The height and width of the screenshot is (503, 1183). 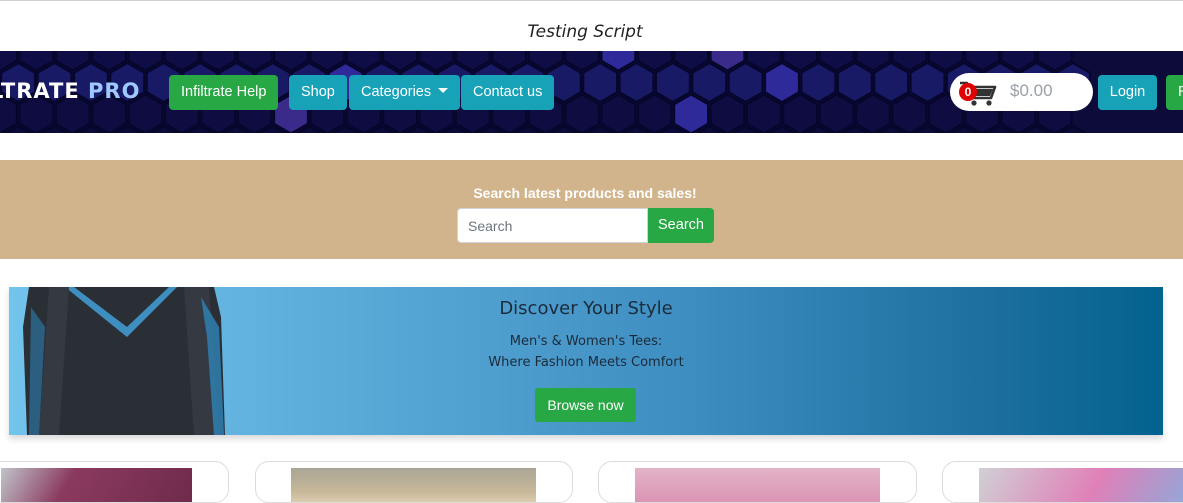 What do you see at coordinates (443, 90) in the screenshot?
I see `caret-down-icon` at bounding box center [443, 90].